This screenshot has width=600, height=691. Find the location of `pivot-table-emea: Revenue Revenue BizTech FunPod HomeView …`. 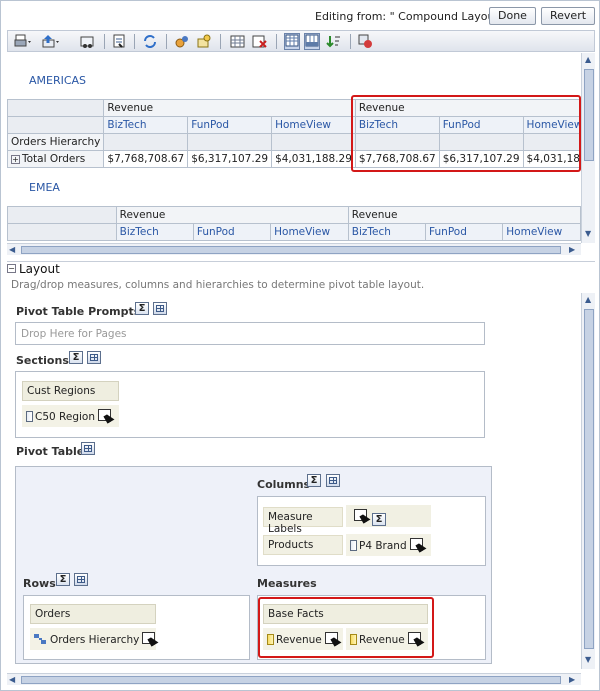

pivot-table-emea: Revenue Revenue BizTech FunPod HomeView … is located at coordinates (294, 223).